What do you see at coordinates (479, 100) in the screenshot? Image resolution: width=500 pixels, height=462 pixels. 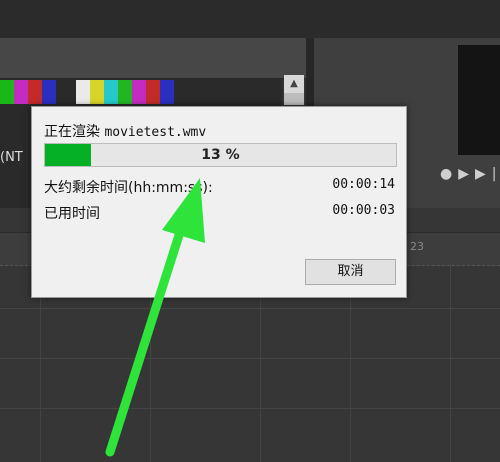 I see `program-preview` at bounding box center [479, 100].